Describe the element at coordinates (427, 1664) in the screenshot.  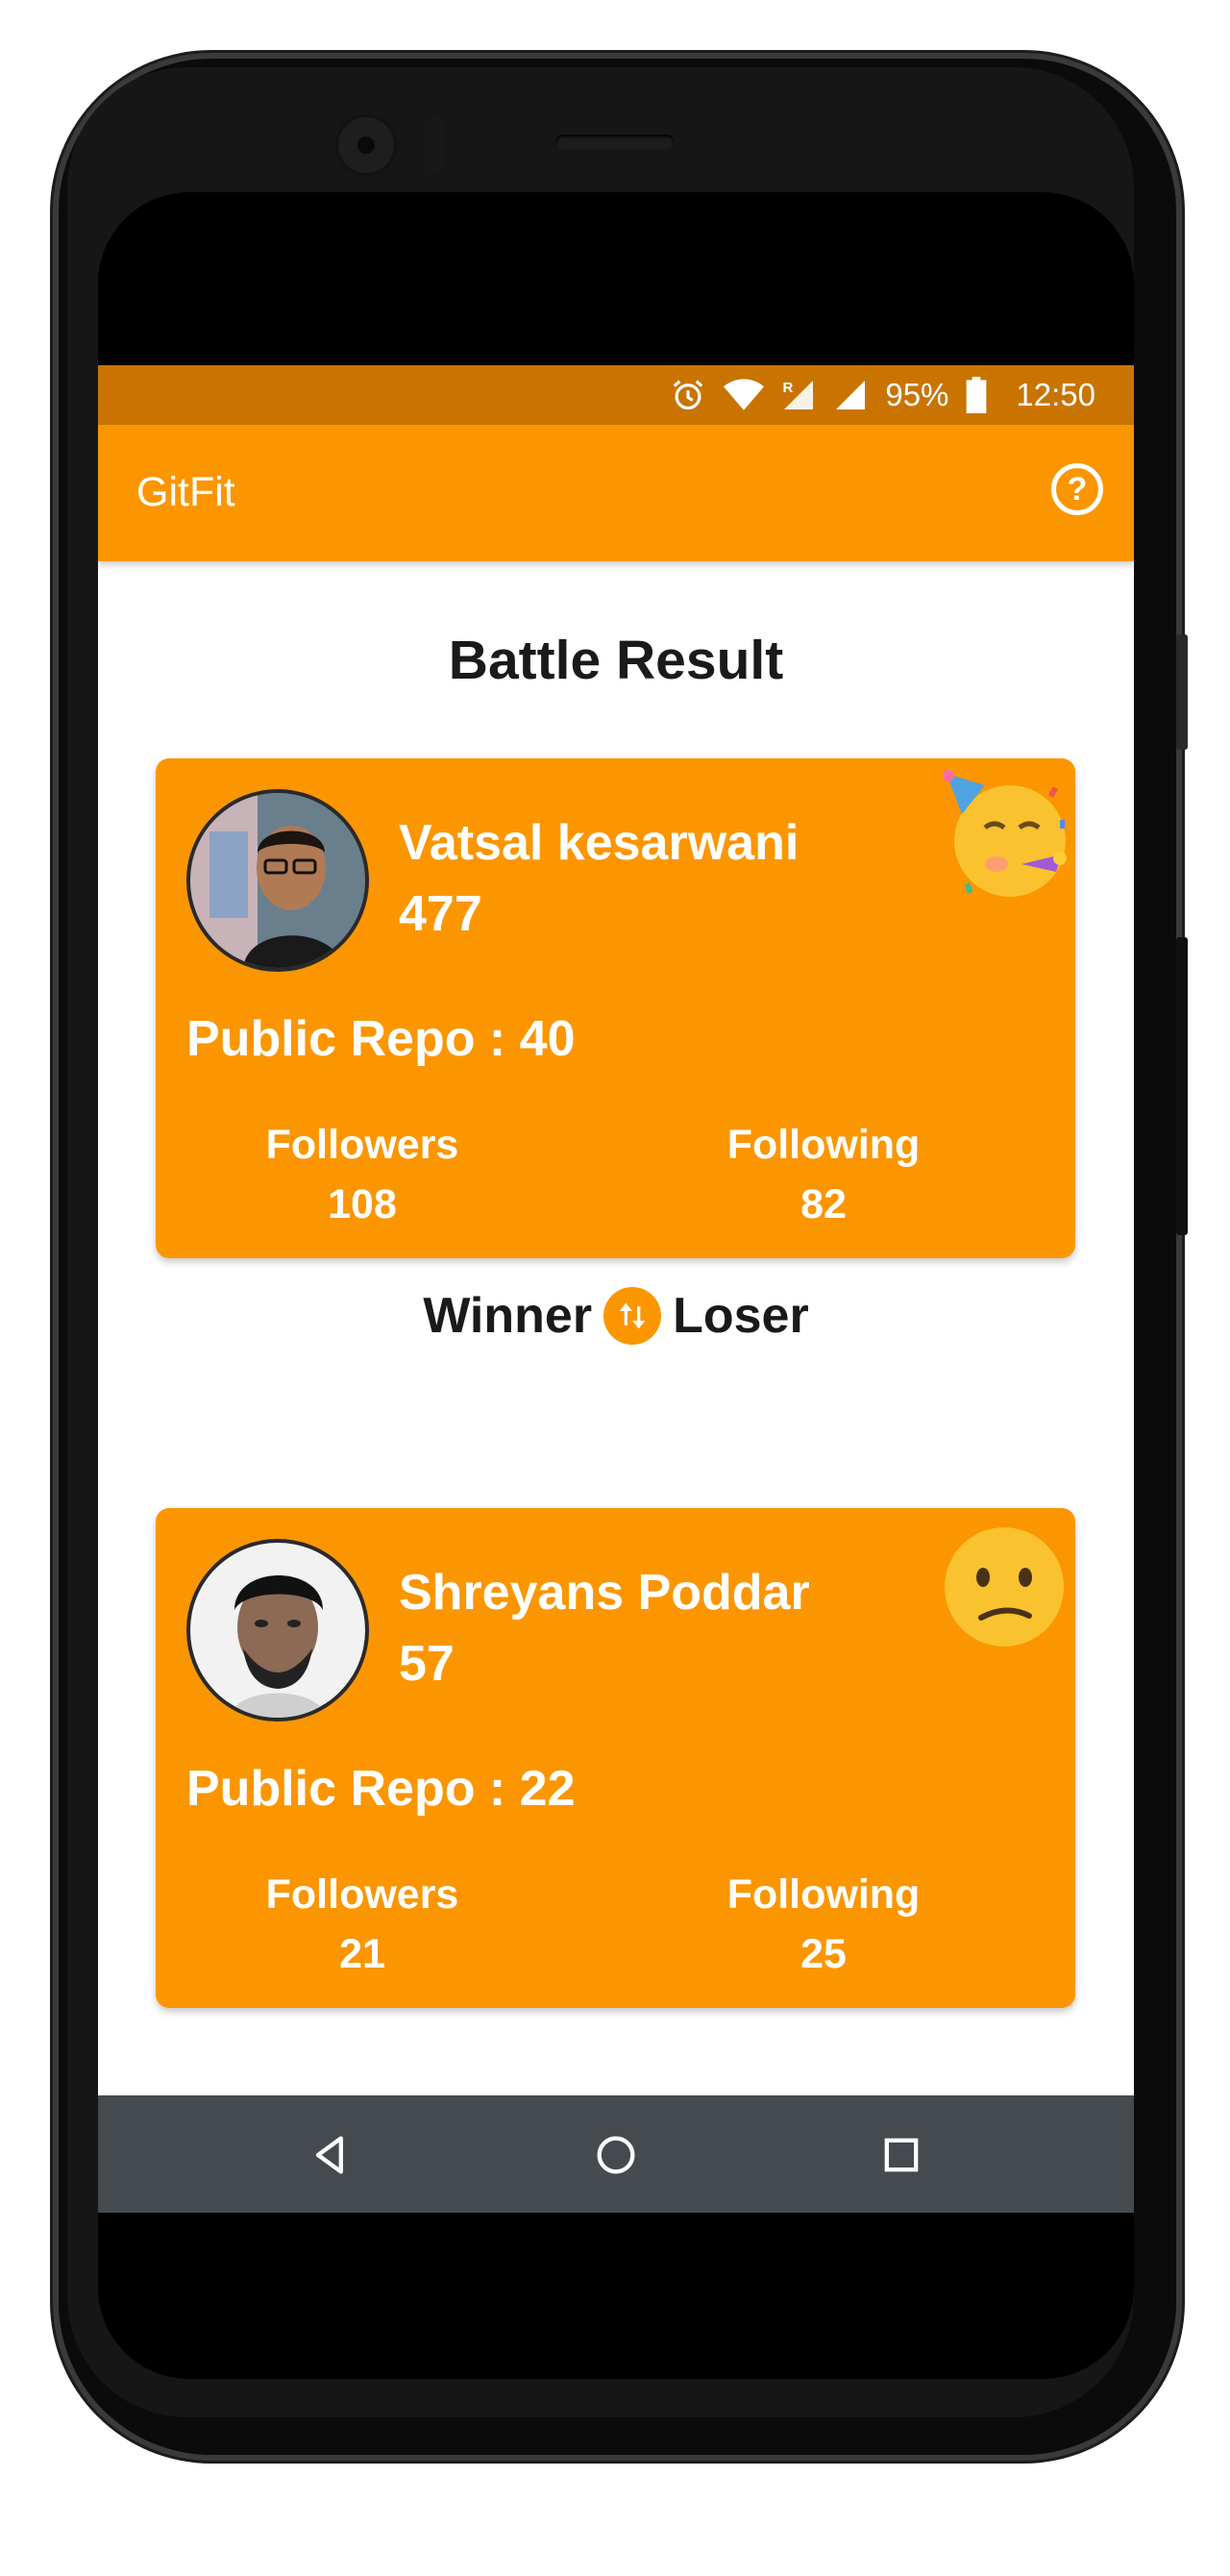
I see `user-score: 57` at that location.